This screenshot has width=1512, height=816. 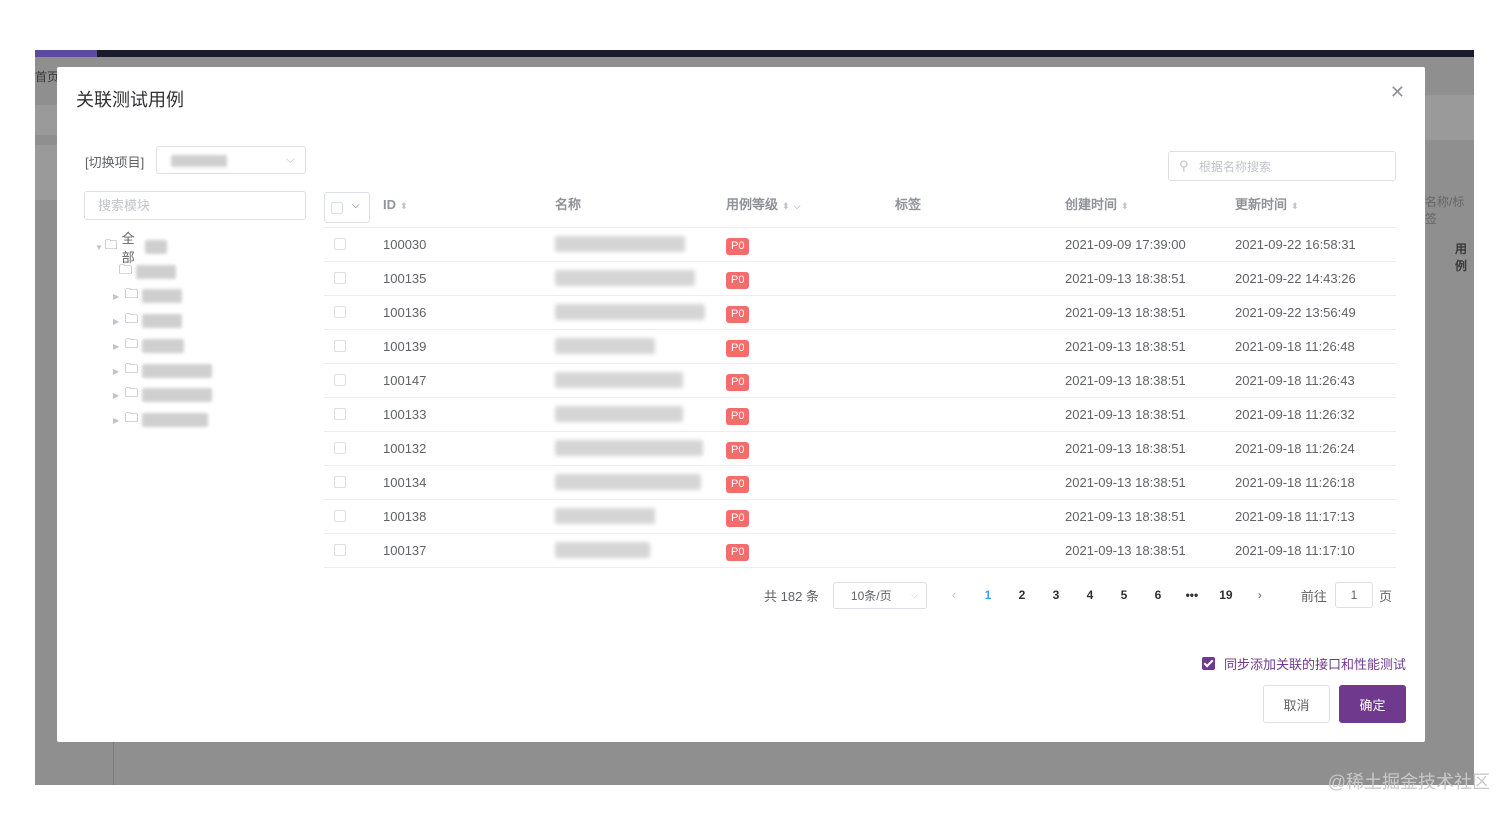 I want to click on next-page-icon: ›, so click(x=1260, y=595).